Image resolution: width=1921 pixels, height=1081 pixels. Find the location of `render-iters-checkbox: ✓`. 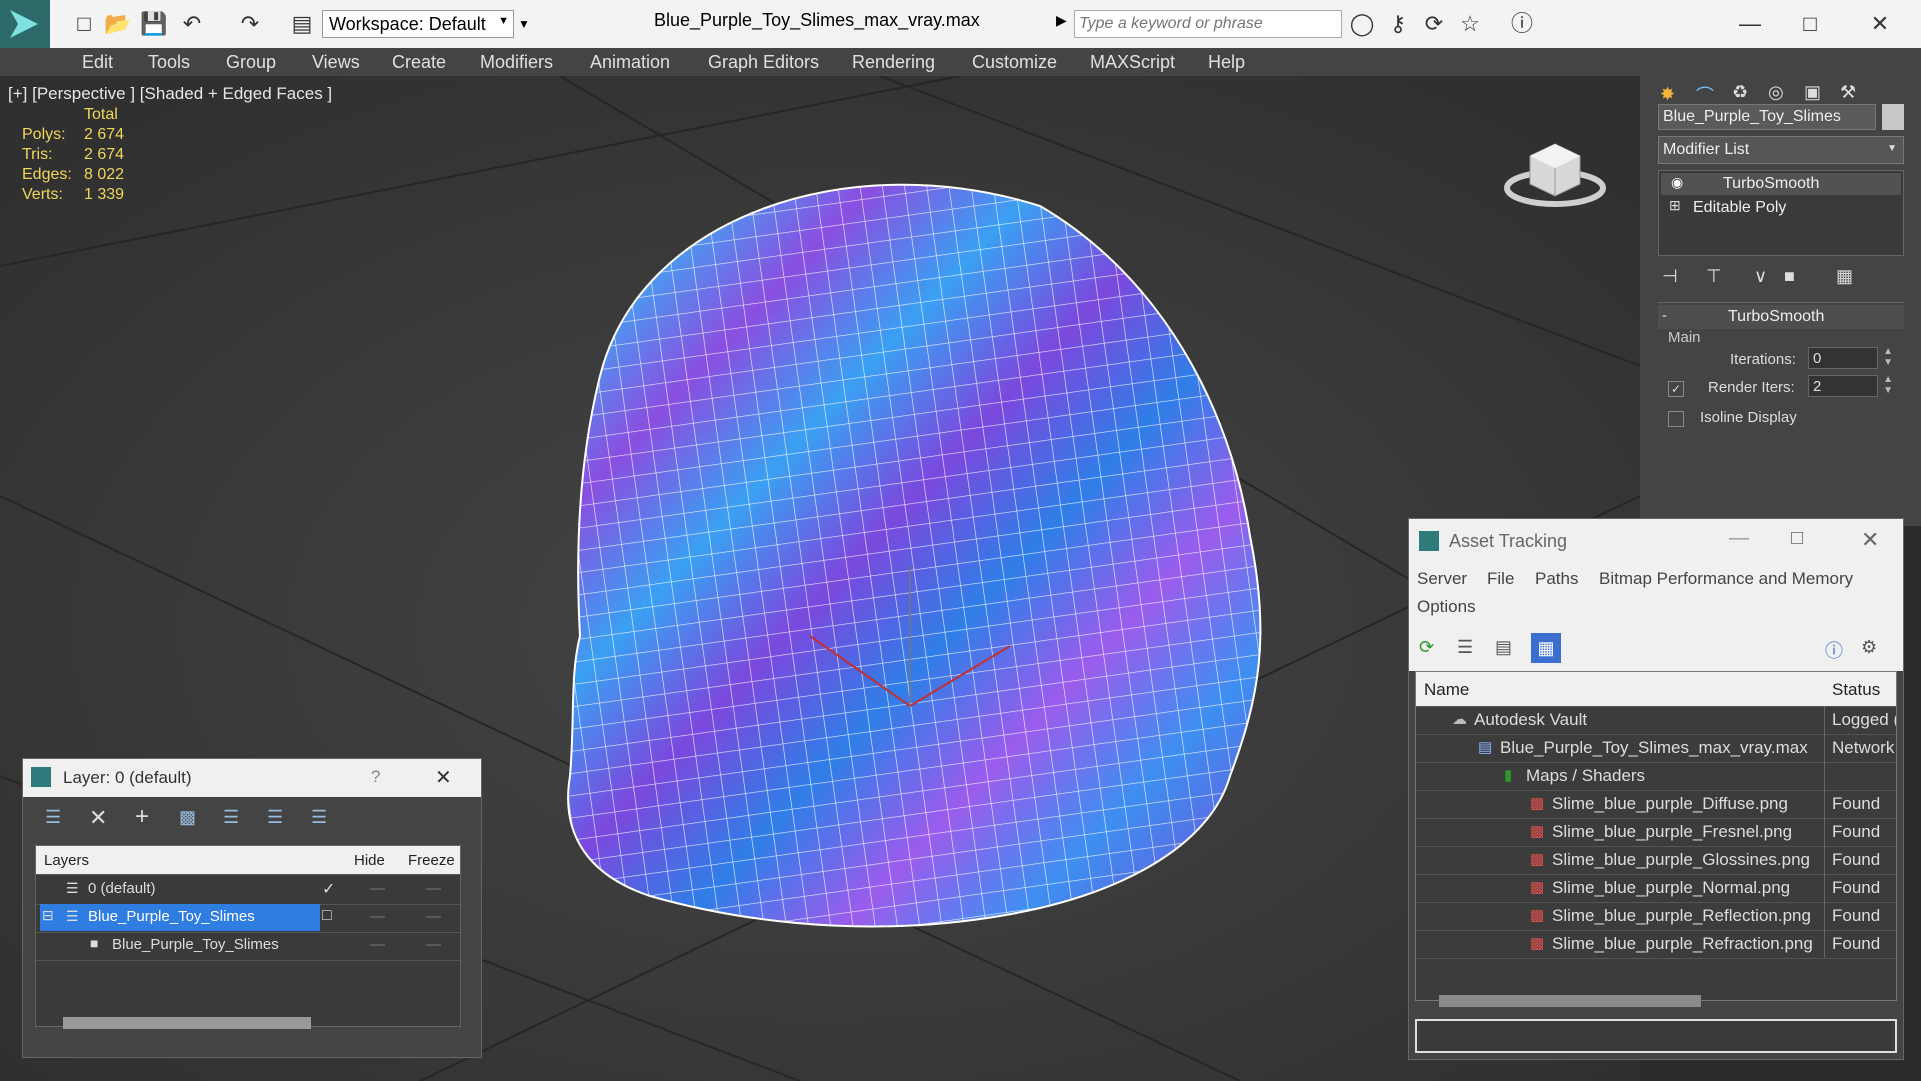

render-iters-checkbox: ✓ is located at coordinates (1676, 389).